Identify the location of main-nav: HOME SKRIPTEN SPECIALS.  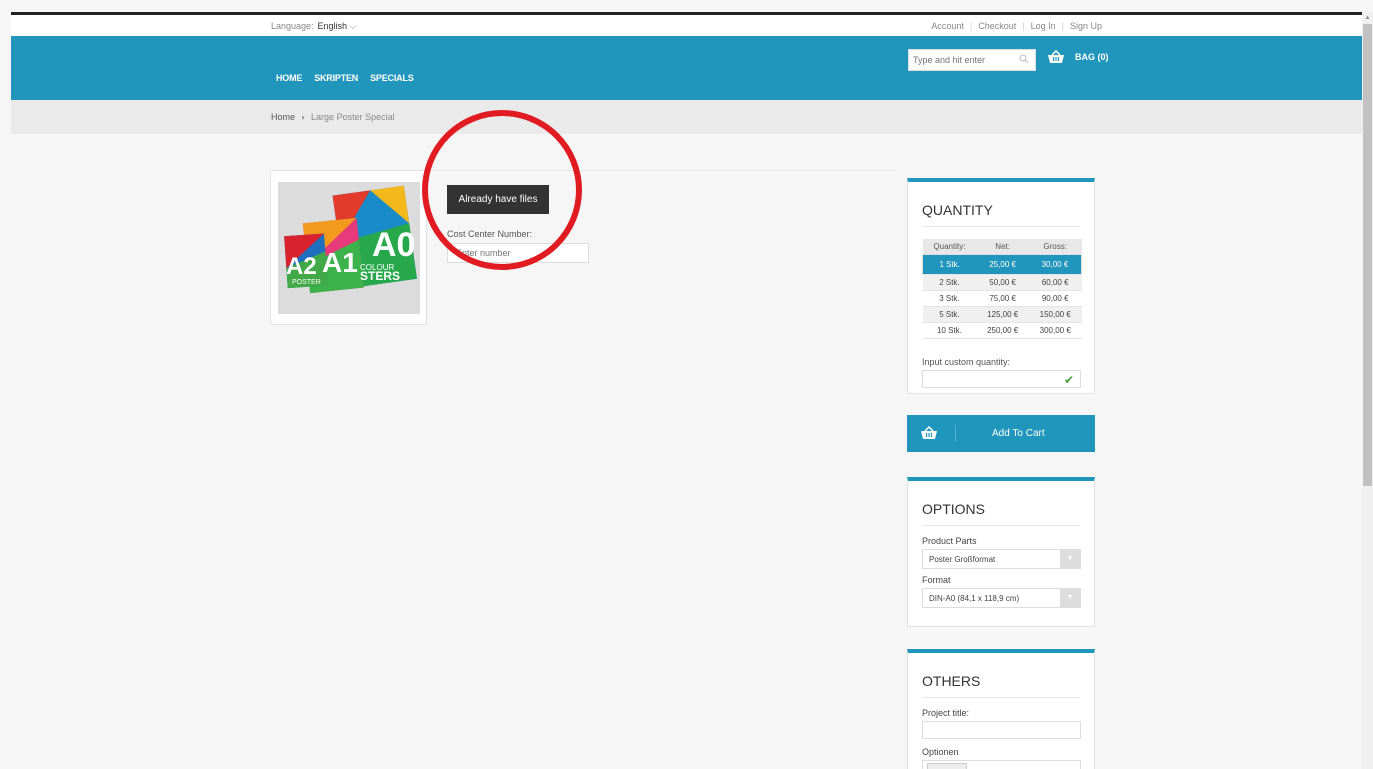
(345, 78).